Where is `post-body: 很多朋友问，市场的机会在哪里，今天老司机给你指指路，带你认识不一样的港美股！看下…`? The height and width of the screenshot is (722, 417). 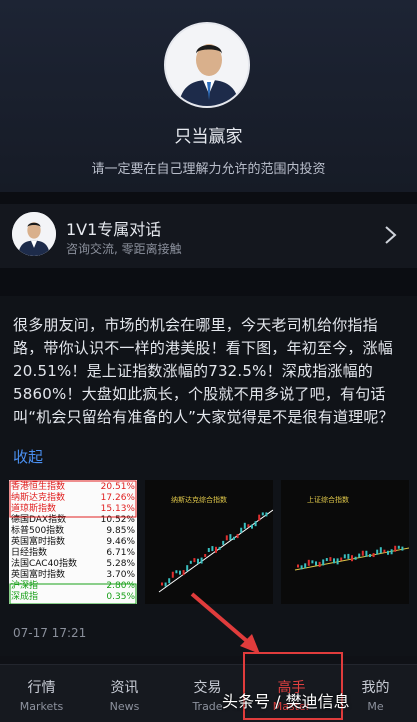 post-body: 很多朋友问，市场的机会在哪里，今天老司机给你指指路，带你认识不一样的港美股！看下… is located at coordinates (203, 371).